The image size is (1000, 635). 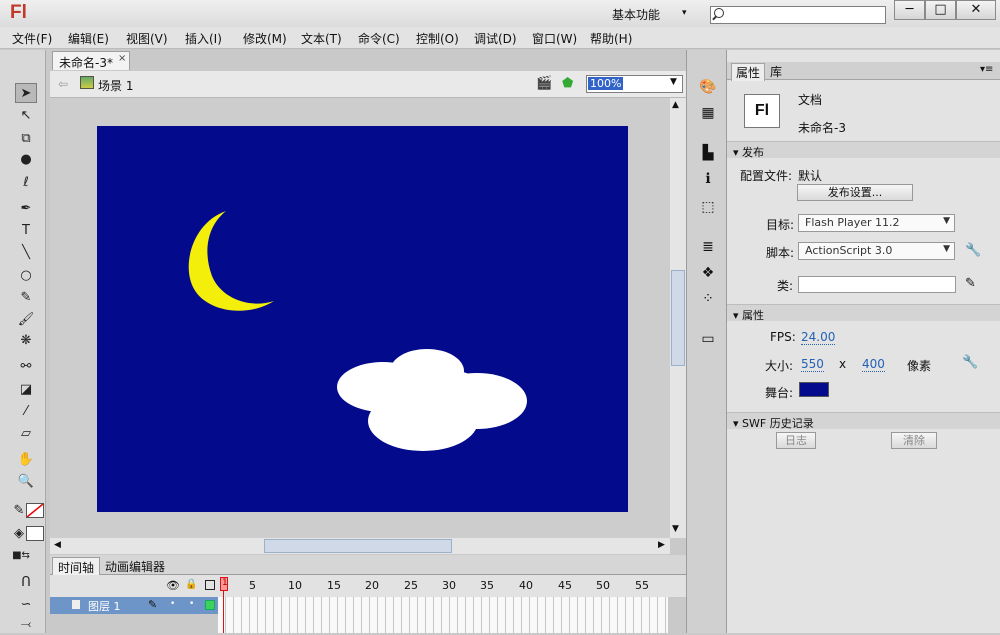 What do you see at coordinates (173, 585) in the screenshot?
I see `eye-icon: 👁` at bounding box center [173, 585].